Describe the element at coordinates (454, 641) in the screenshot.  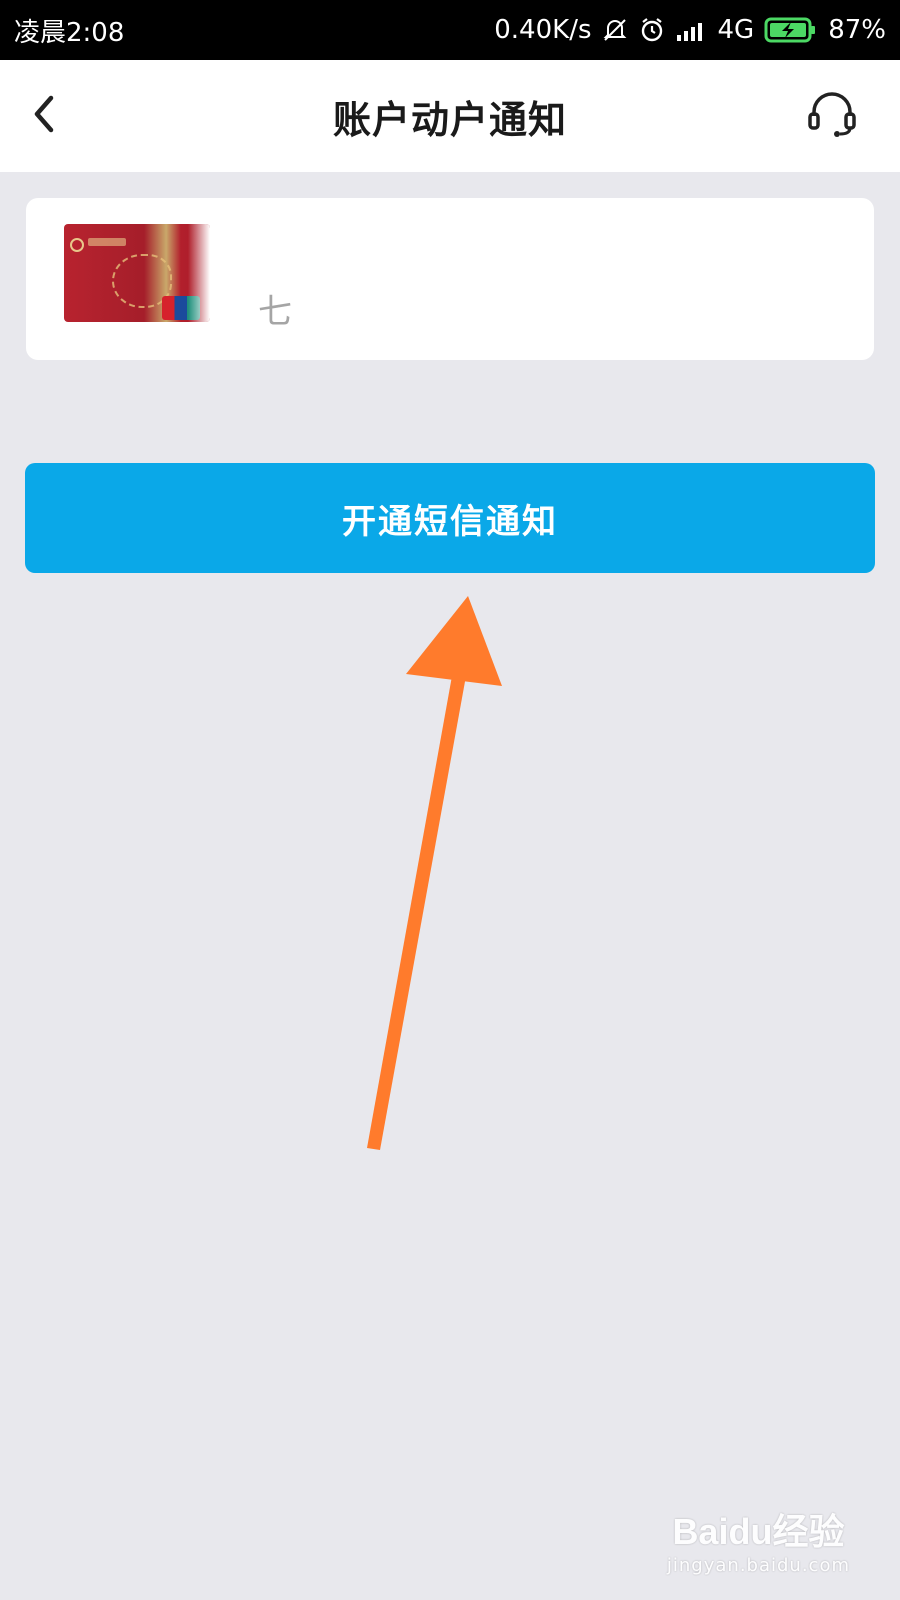
I see `arrow-head` at that location.